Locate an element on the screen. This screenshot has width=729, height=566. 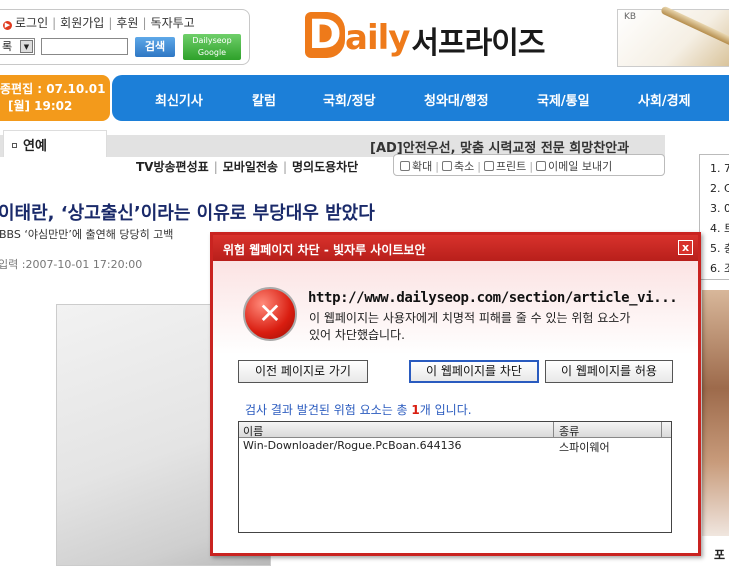
section-tab-entertainment: 연예 is located at coordinates (55, 143).